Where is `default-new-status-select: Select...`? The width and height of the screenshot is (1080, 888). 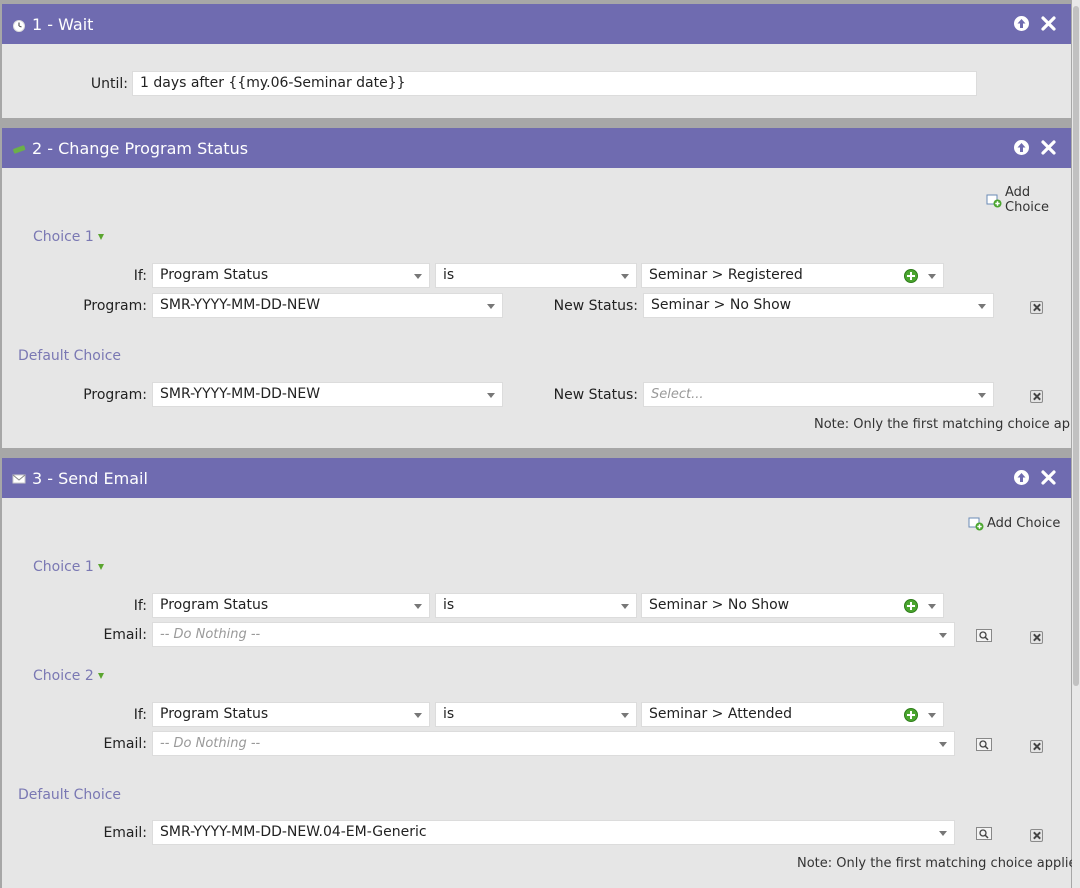 default-new-status-select: Select... is located at coordinates (818, 394).